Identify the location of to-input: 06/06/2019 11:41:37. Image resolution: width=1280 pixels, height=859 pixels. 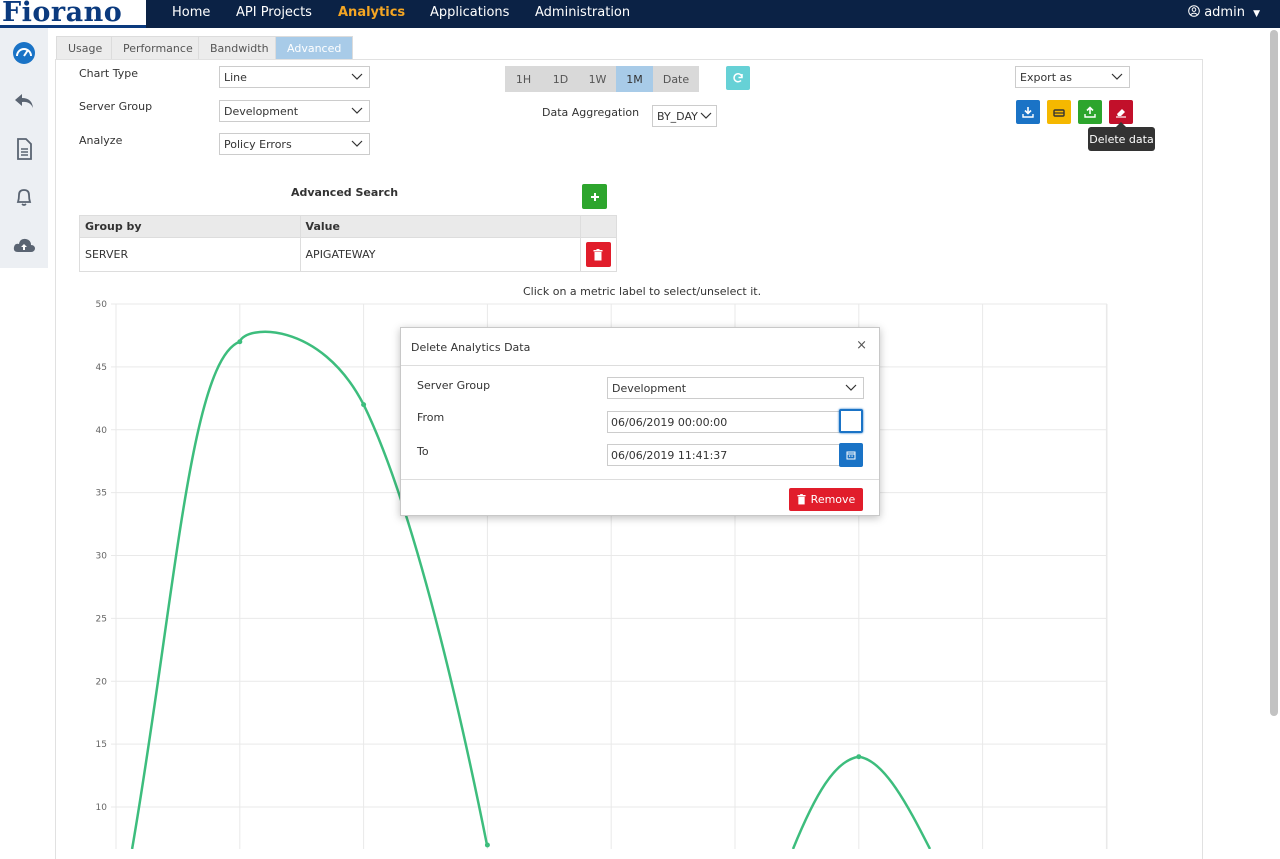
(723, 455).